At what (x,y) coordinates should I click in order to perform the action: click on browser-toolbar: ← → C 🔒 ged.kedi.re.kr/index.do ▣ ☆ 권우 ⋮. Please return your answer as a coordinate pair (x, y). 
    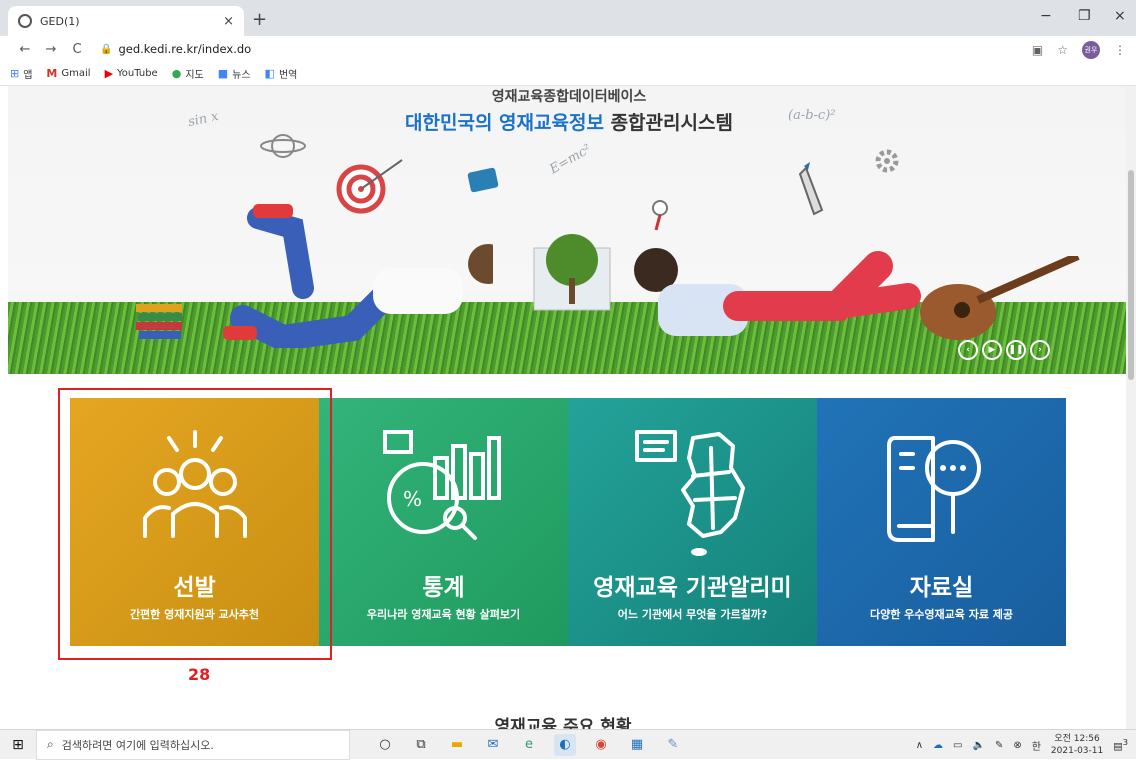
    Looking at the image, I should click on (568, 49).